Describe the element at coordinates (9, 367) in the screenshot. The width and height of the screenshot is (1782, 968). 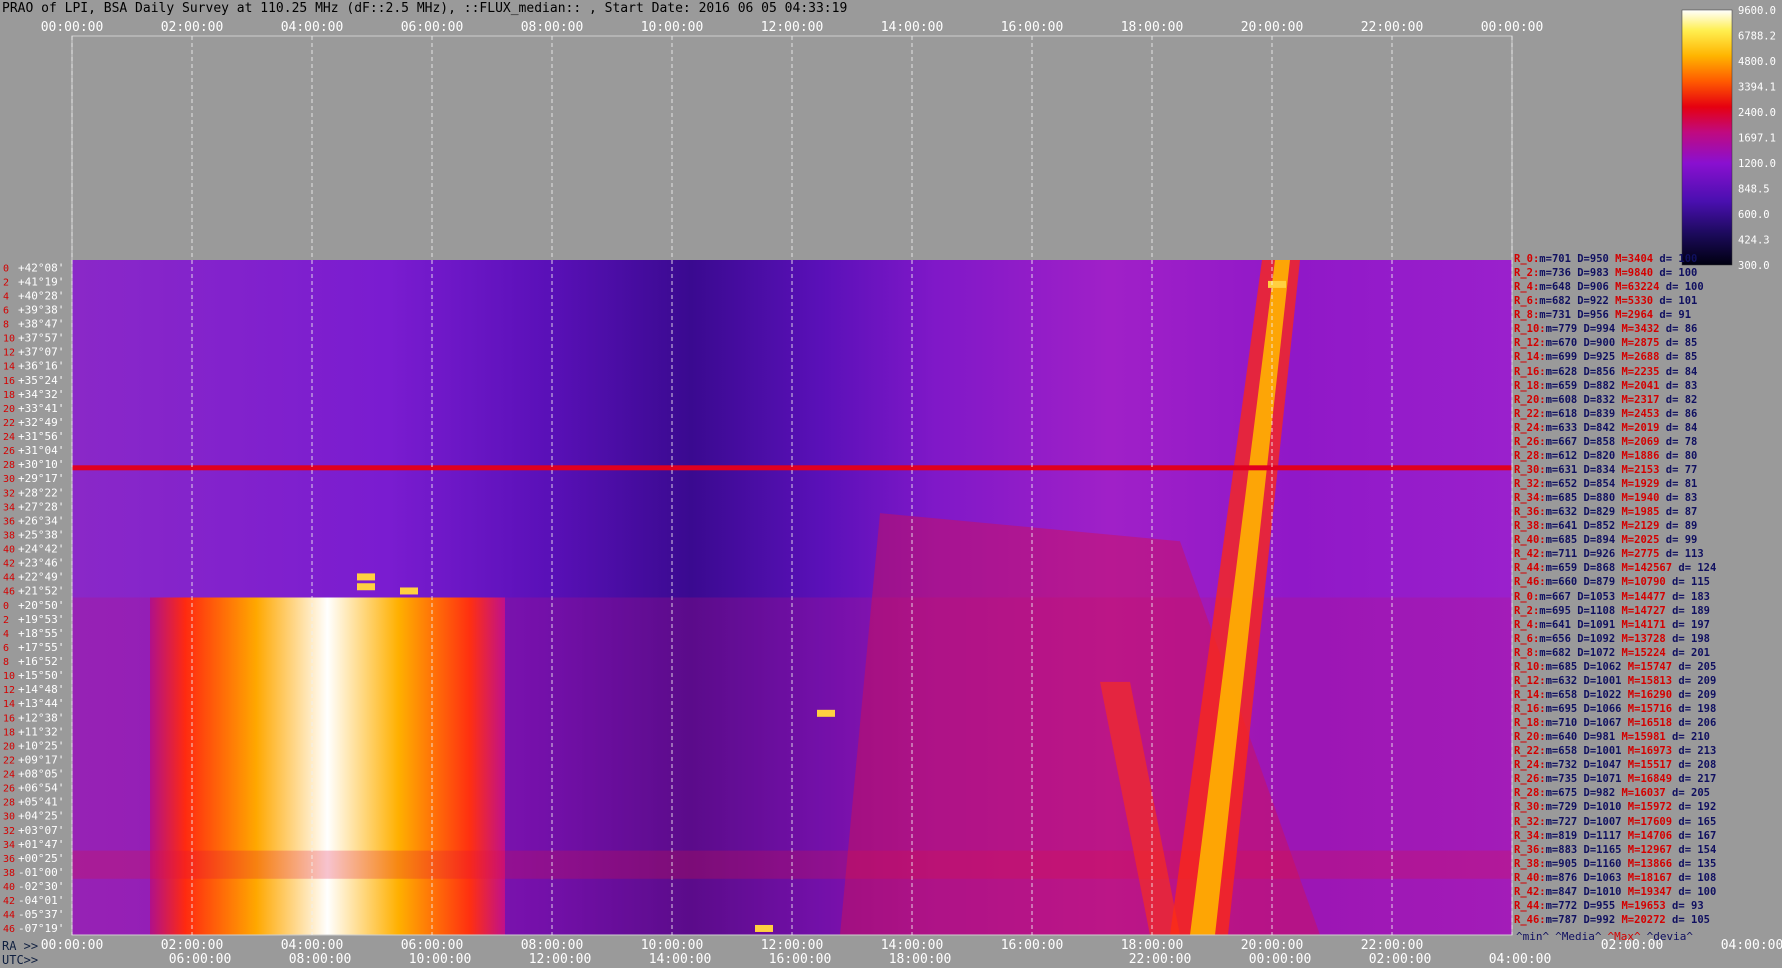
I see `row-index-label: 14` at that location.